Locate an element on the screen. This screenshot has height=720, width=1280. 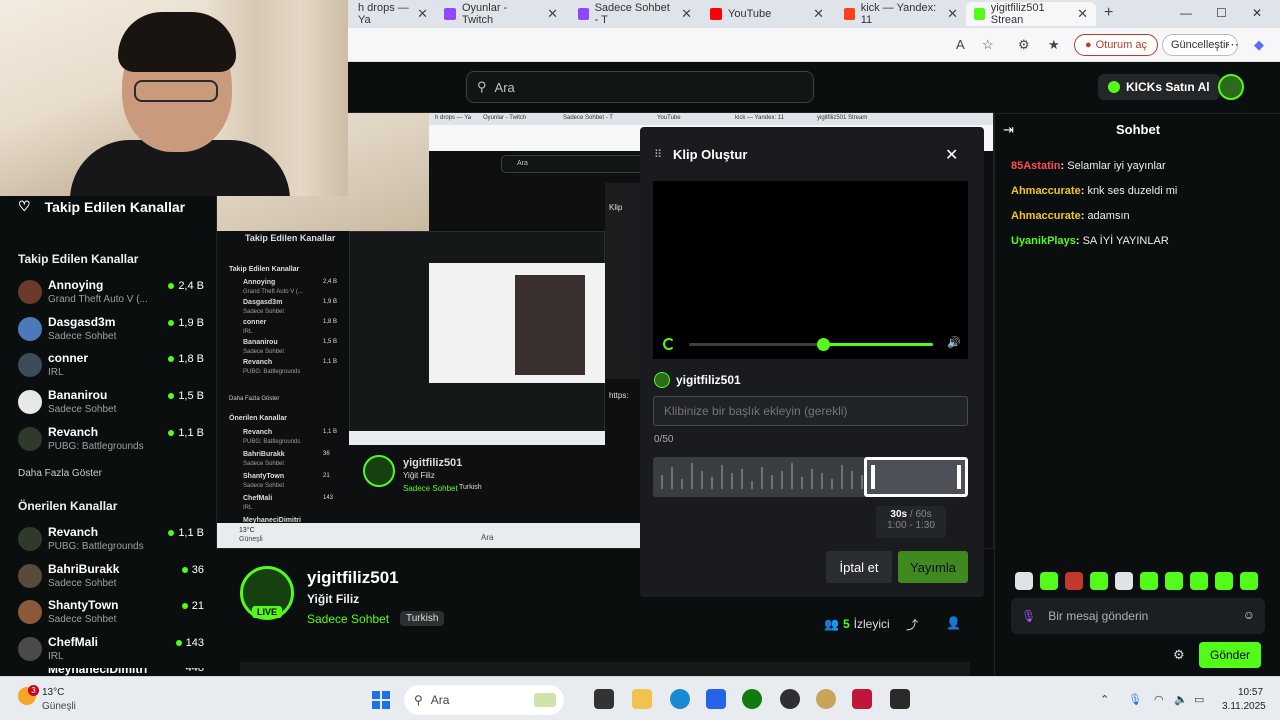
trim-handle-left is located at coordinates (873, 477).